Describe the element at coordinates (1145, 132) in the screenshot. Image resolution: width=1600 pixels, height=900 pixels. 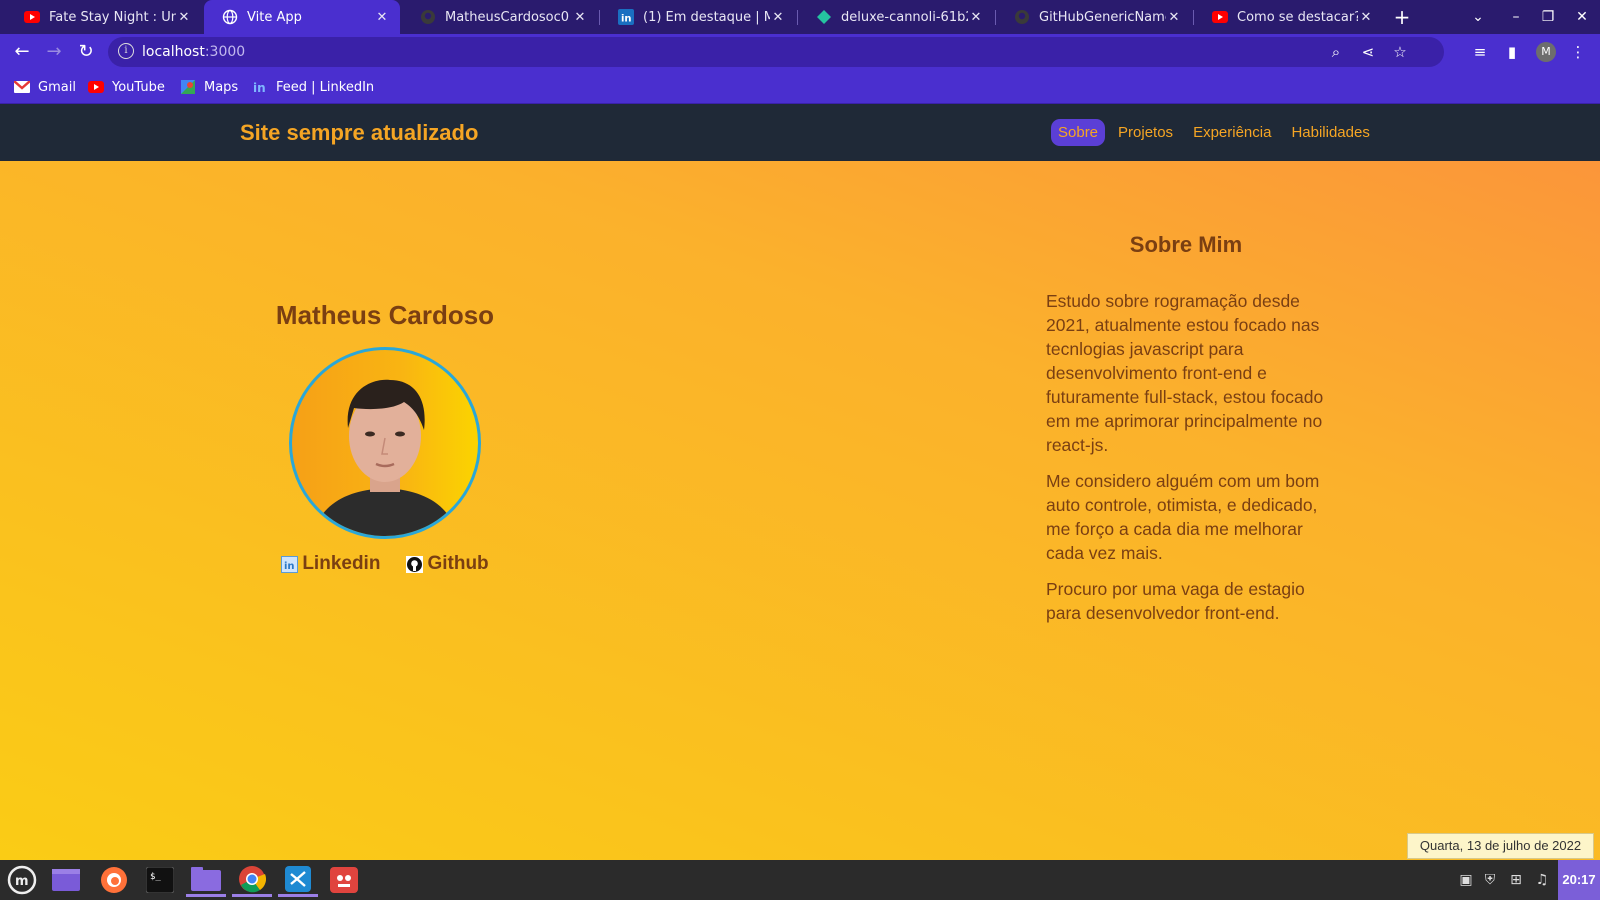
I see `nav-projetos: Projetos` at that location.